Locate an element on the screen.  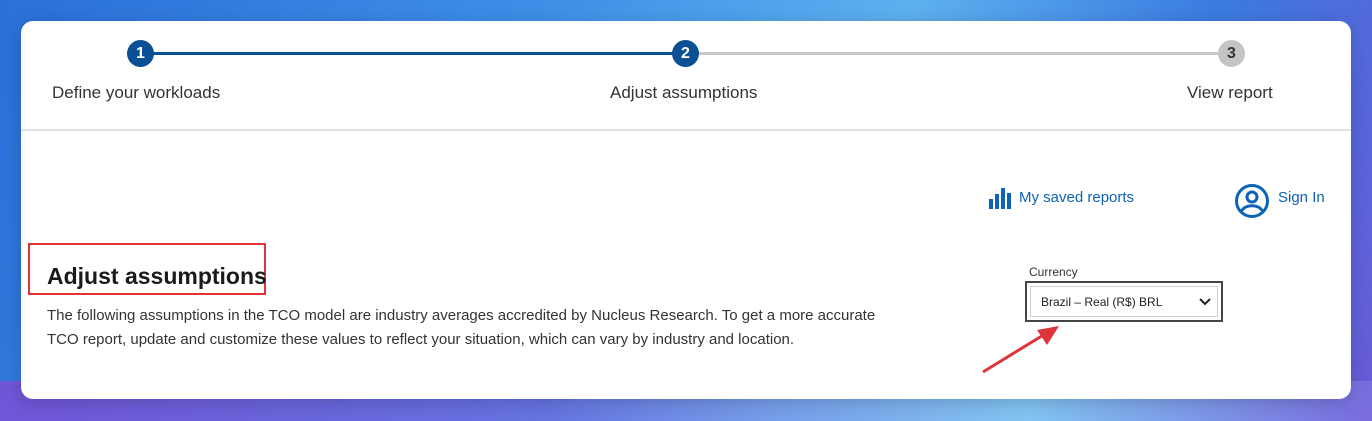
chevron-down-icon is located at coordinates (1205, 302).